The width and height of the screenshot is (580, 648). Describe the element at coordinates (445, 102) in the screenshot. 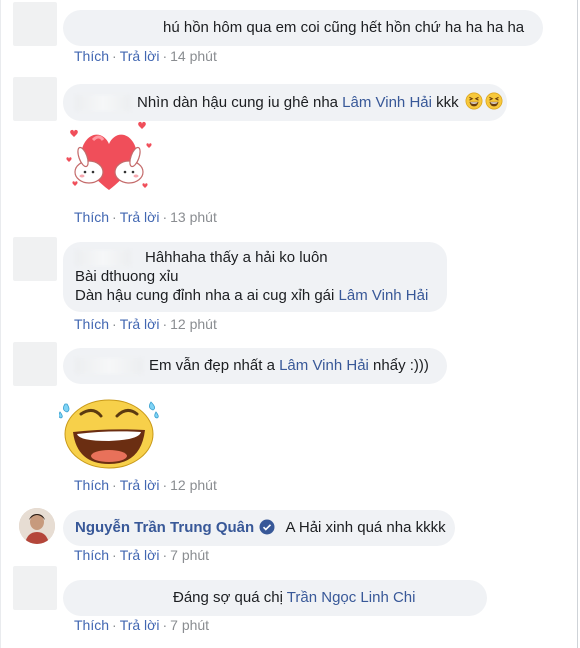

I see `comment-text-end: kkk` at that location.